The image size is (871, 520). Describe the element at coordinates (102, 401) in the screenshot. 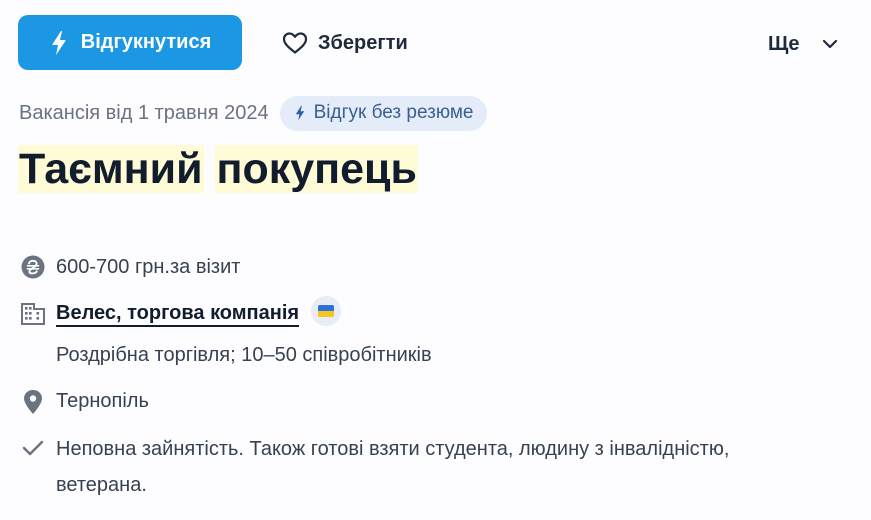

I see `city-text: Тернопіль` at that location.